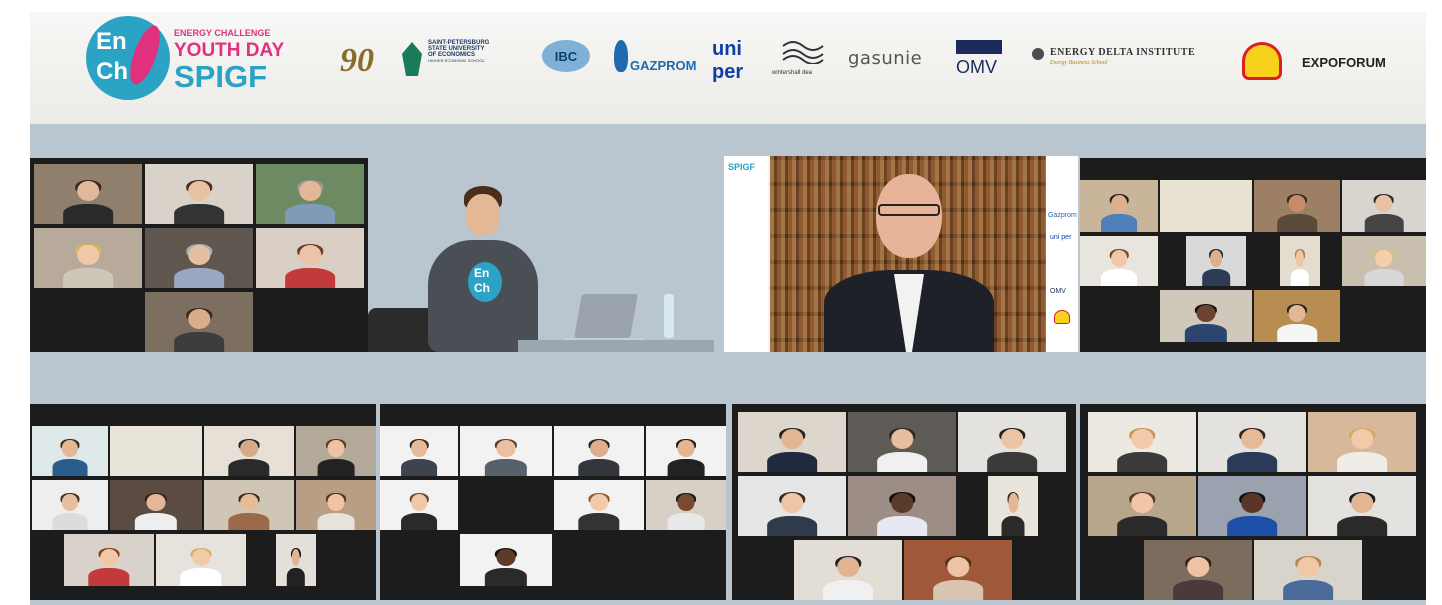 The image size is (1442, 605). What do you see at coordinates (483, 215) in the screenshot?
I see `presenter-head` at bounding box center [483, 215].